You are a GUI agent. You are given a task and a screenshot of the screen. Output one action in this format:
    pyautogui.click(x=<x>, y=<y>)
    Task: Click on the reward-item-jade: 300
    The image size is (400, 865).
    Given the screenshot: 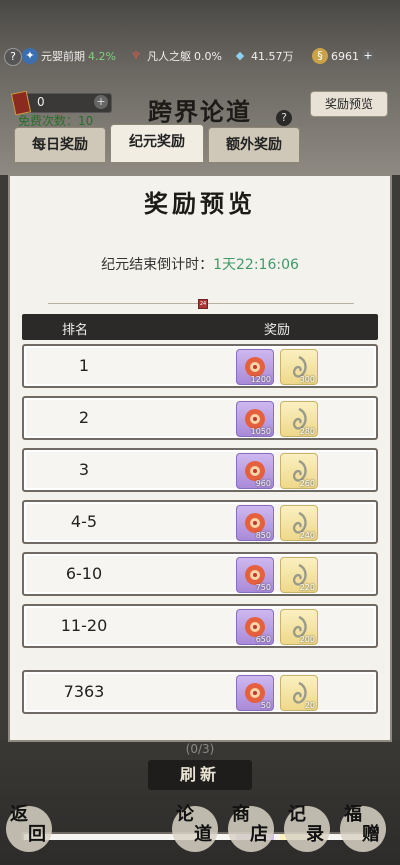 What is the action you would take?
    pyautogui.click(x=299, y=367)
    